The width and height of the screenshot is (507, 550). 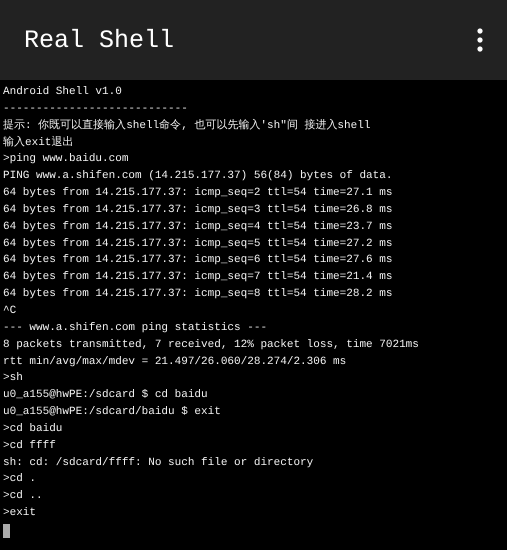 What do you see at coordinates (33, 429) in the screenshot?
I see `terminal-line: >cd baidu` at bounding box center [33, 429].